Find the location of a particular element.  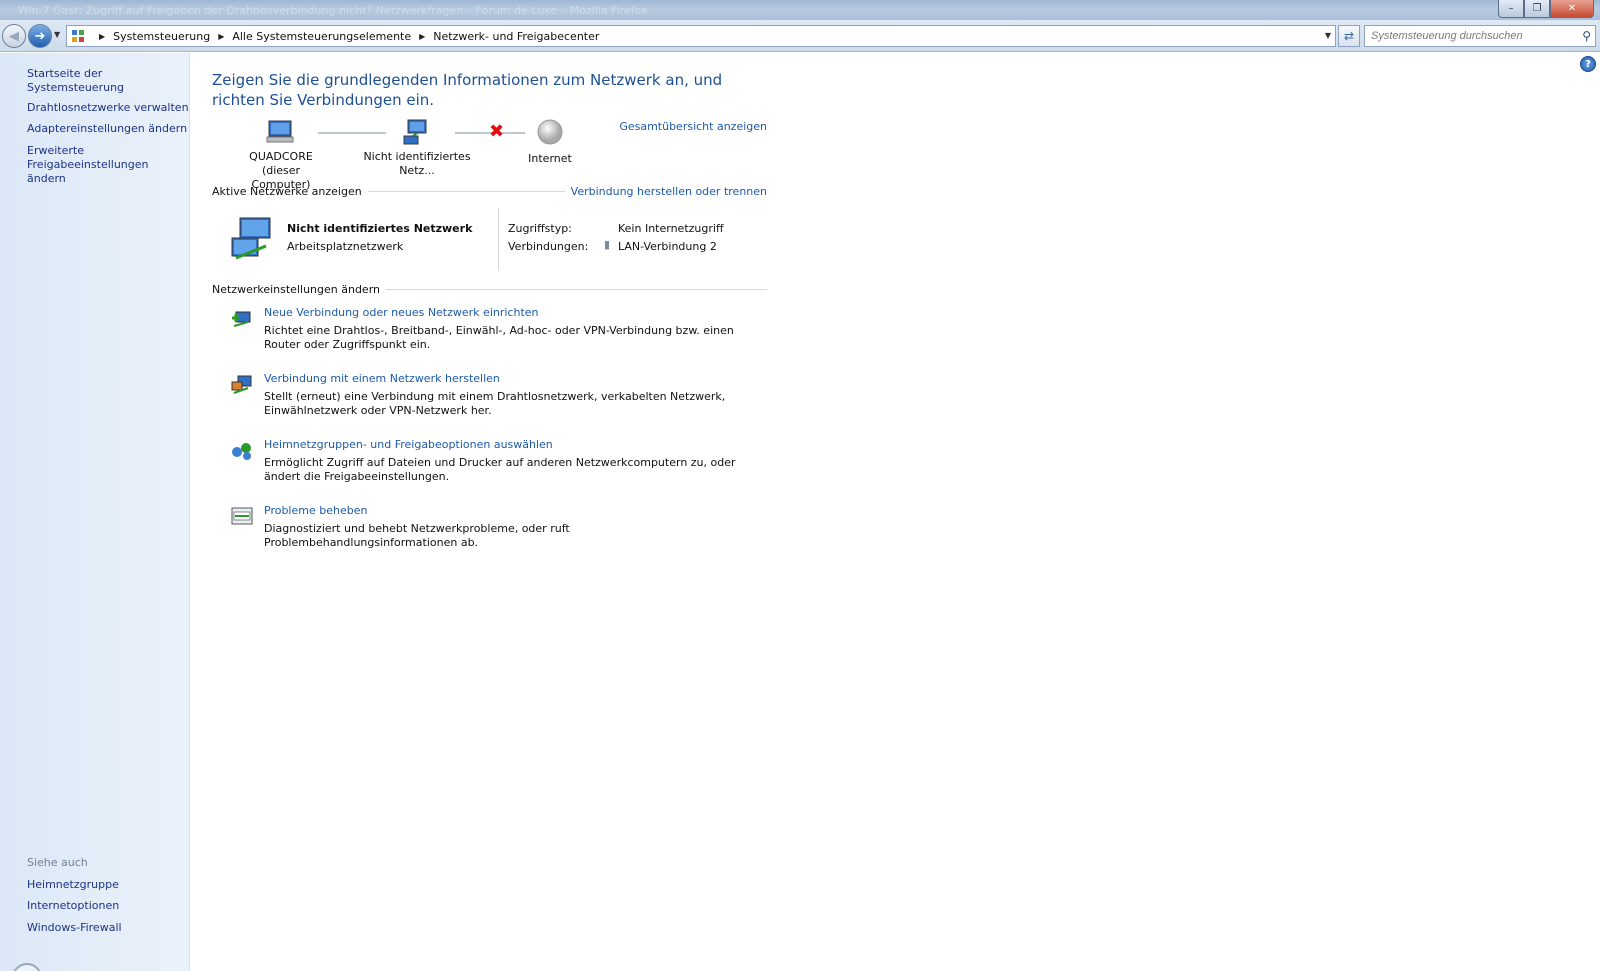

close-button: ✕ is located at coordinates (1572, 9).